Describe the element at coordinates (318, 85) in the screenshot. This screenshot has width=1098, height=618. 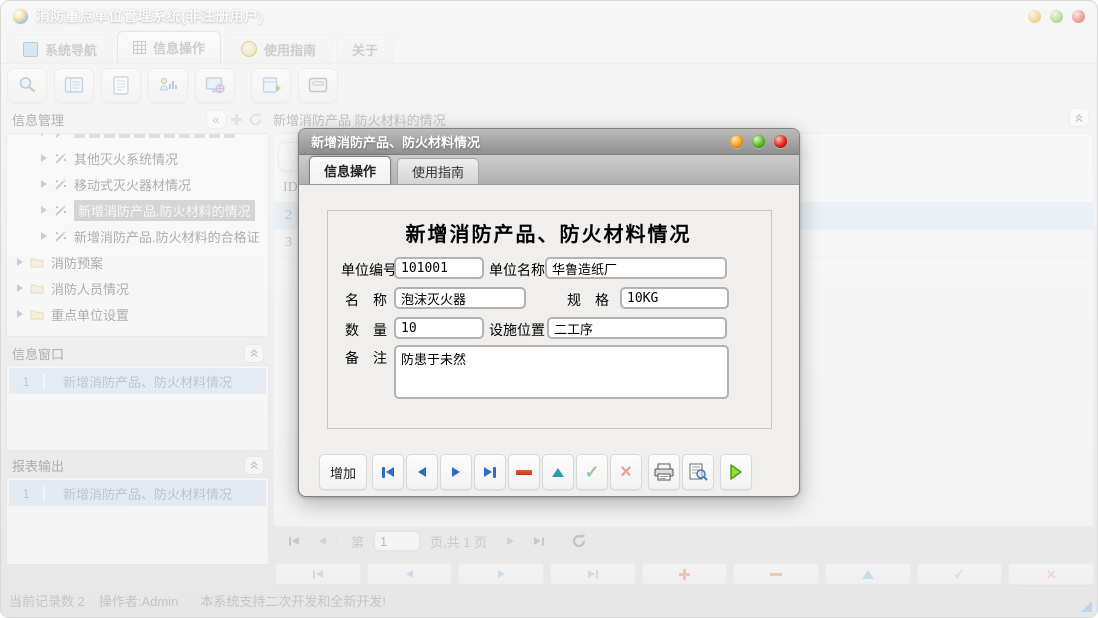
I see `archive-drawer-button` at that location.